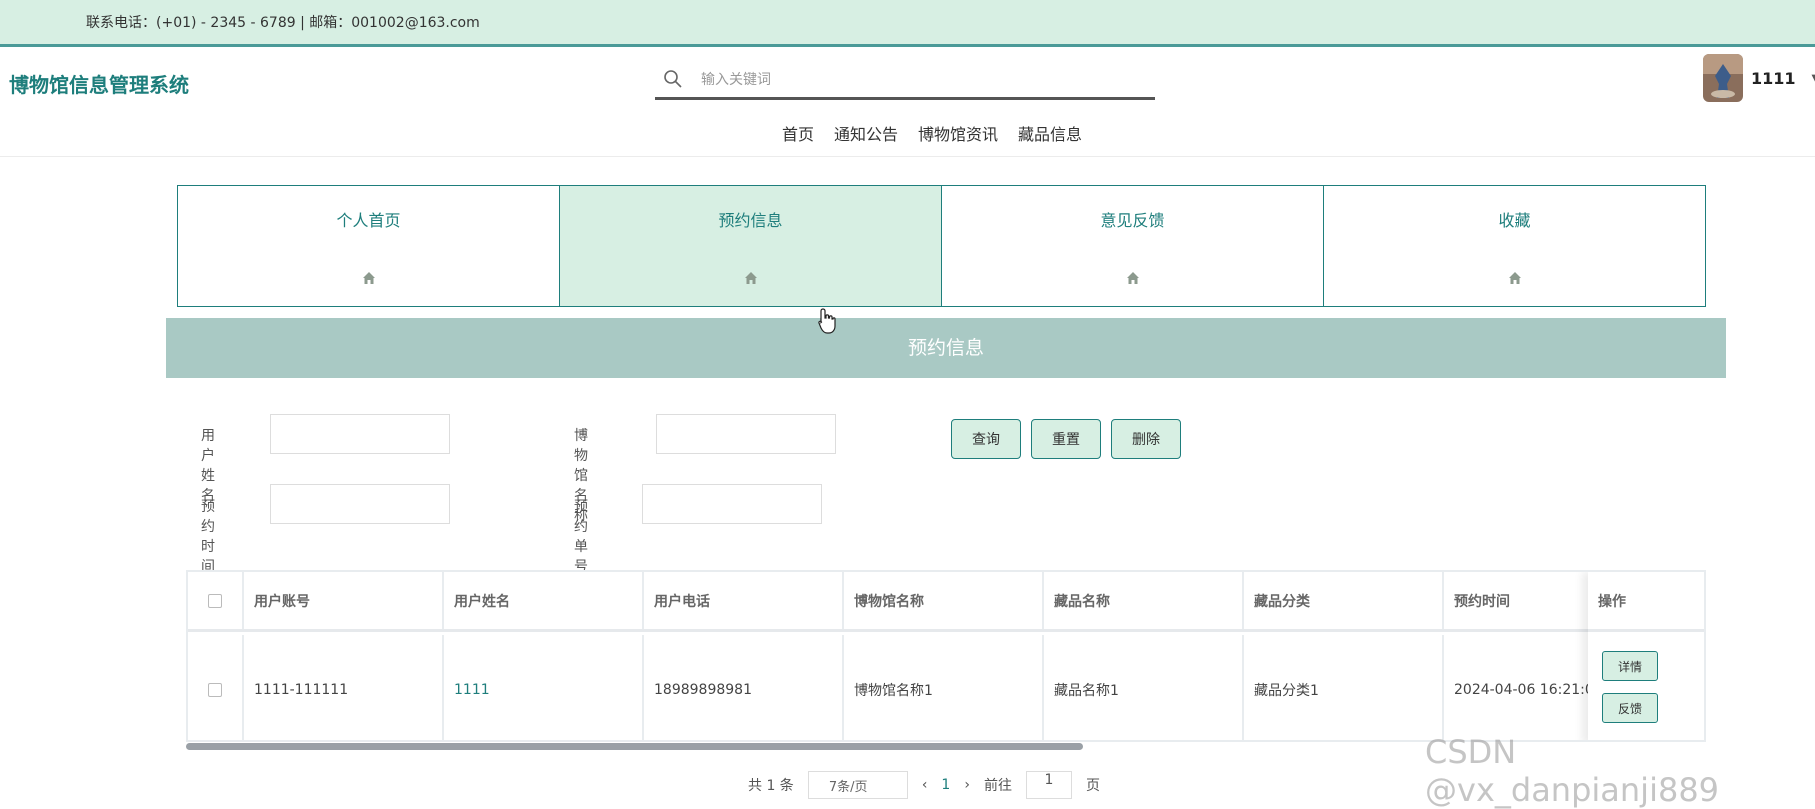  I want to click on search-box, so click(905, 80).